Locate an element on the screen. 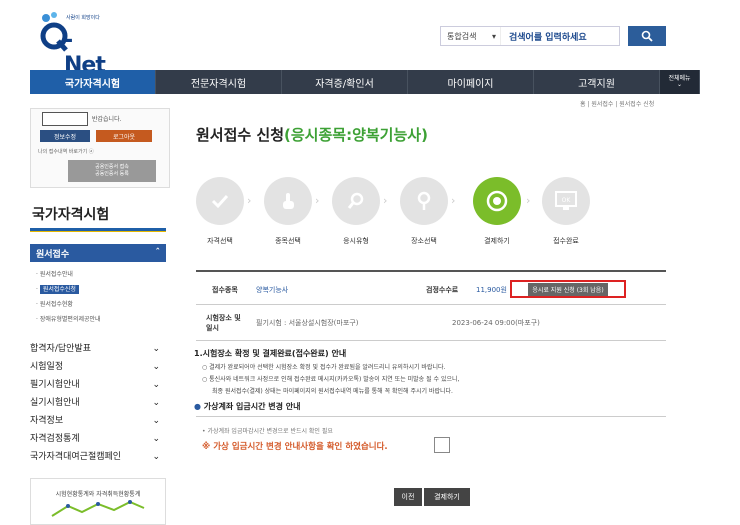 Image resolution: width=740 pixels, height=525 pixels. nav-item-support: 고객지원 is located at coordinates (597, 82).